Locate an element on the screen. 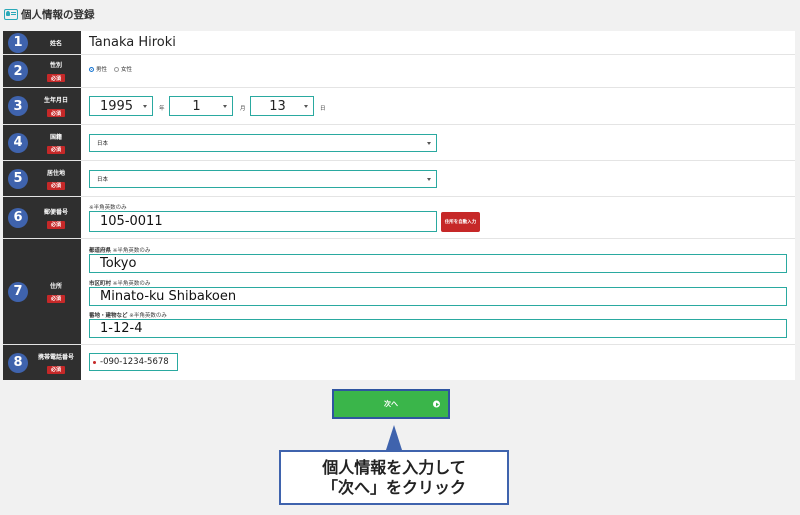 The image size is (800, 515). callout-line-2: 「次へ」をクリック is located at coordinates (393, 487).